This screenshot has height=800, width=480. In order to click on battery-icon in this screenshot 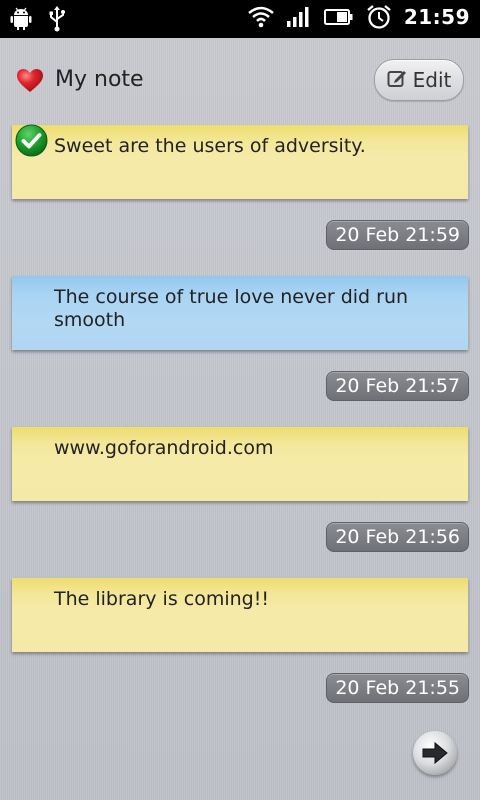, I will do `click(338, 17)`.